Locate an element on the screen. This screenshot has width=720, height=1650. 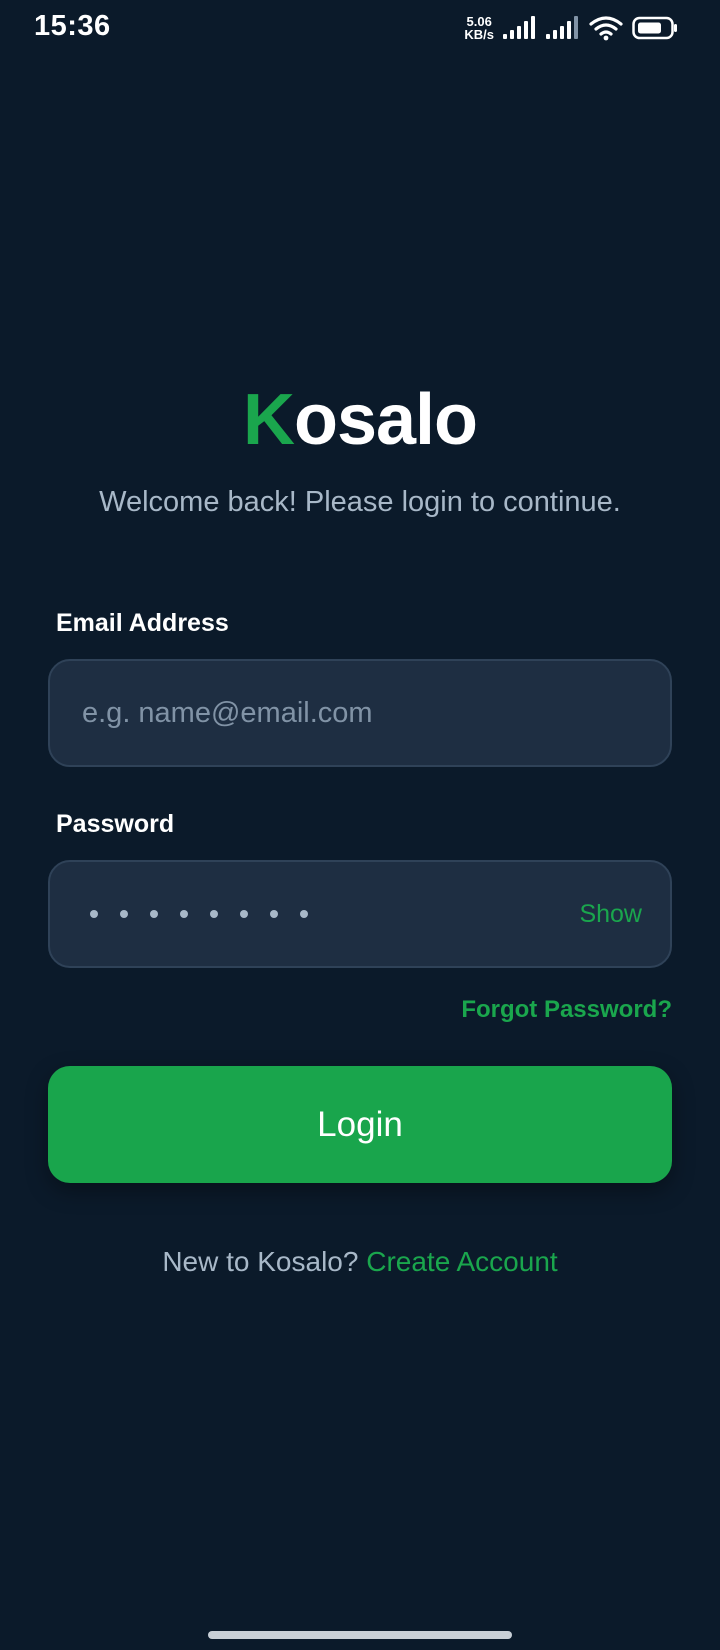
battery-icon is located at coordinates (655, 28).